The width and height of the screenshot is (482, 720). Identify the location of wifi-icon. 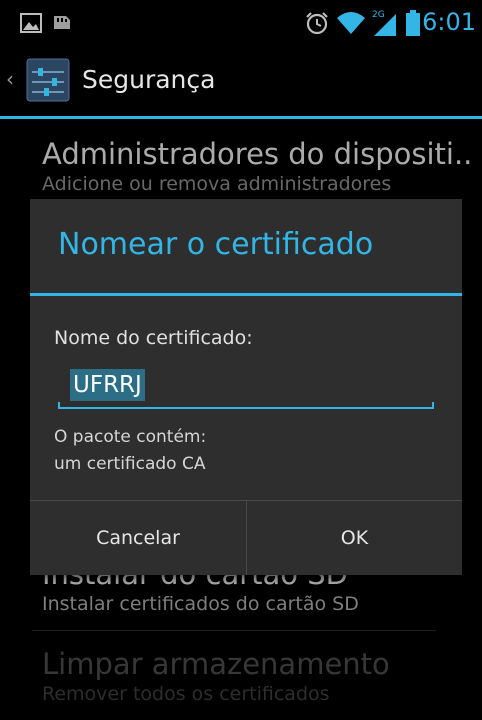
(351, 25).